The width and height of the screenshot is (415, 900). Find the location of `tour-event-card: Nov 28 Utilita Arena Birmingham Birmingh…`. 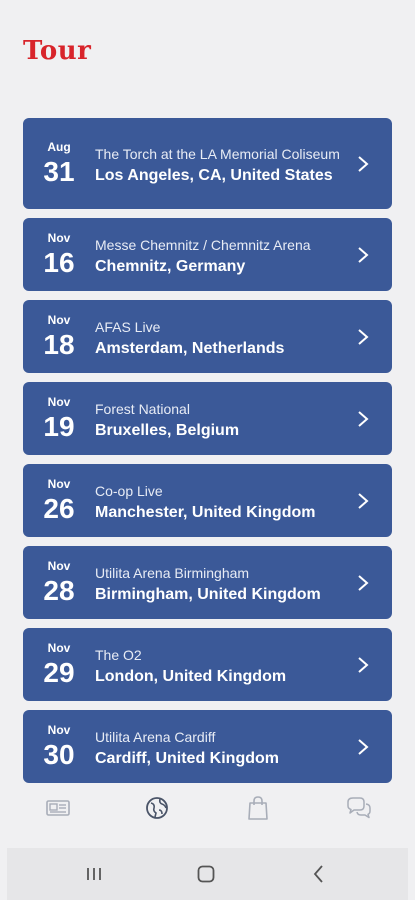

tour-event-card: Nov 28 Utilita Arena Birmingham Birmingh… is located at coordinates (207, 582).